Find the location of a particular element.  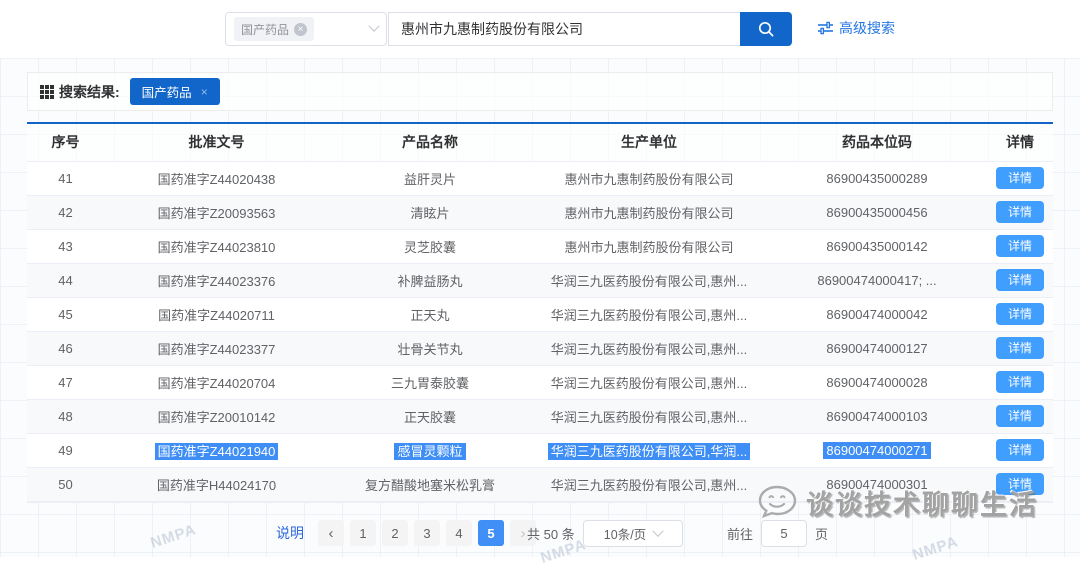

cell-no: 49 is located at coordinates (65, 450).